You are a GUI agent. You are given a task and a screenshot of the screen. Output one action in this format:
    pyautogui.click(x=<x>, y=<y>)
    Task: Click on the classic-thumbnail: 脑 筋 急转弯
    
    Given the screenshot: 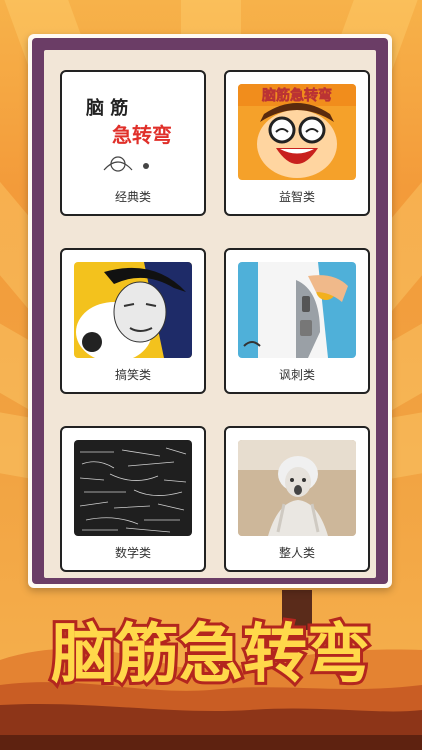 What is the action you would take?
    pyautogui.click(x=133, y=132)
    